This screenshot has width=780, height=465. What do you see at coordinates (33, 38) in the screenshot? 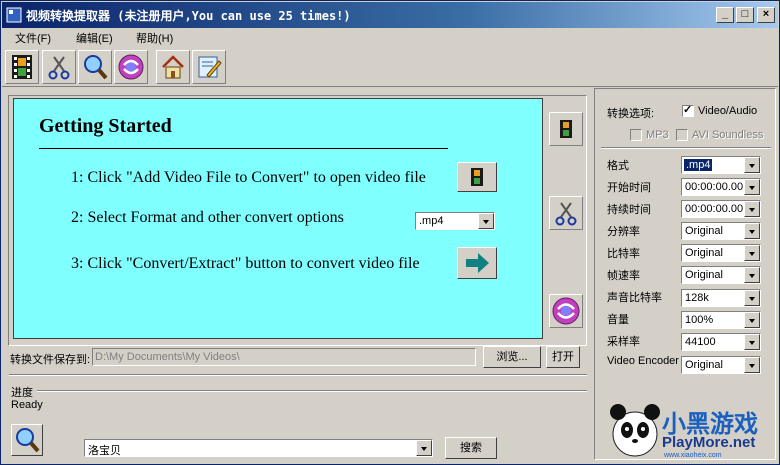
I see `menu-file: 文件(F)` at bounding box center [33, 38].